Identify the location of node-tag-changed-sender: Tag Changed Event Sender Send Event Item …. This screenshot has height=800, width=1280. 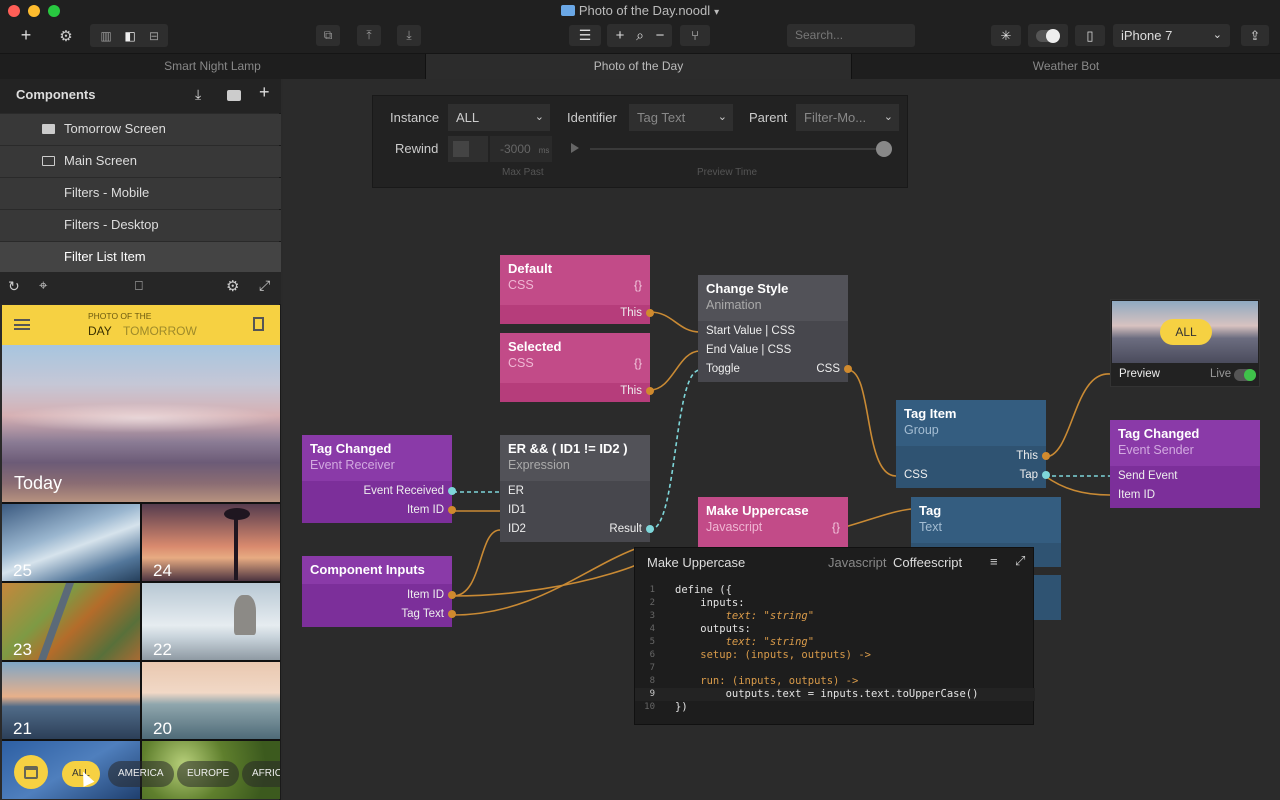
(1185, 464).